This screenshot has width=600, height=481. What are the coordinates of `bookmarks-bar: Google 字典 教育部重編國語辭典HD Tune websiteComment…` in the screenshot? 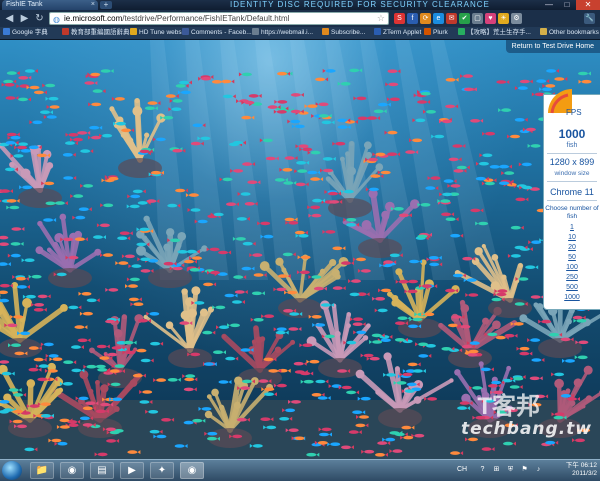 It's located at (300, 33).